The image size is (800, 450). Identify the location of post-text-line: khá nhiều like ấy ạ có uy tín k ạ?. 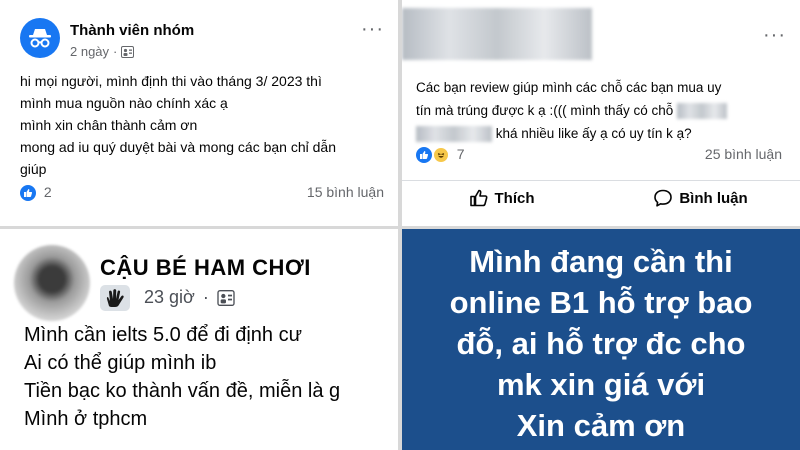
(605, 133).